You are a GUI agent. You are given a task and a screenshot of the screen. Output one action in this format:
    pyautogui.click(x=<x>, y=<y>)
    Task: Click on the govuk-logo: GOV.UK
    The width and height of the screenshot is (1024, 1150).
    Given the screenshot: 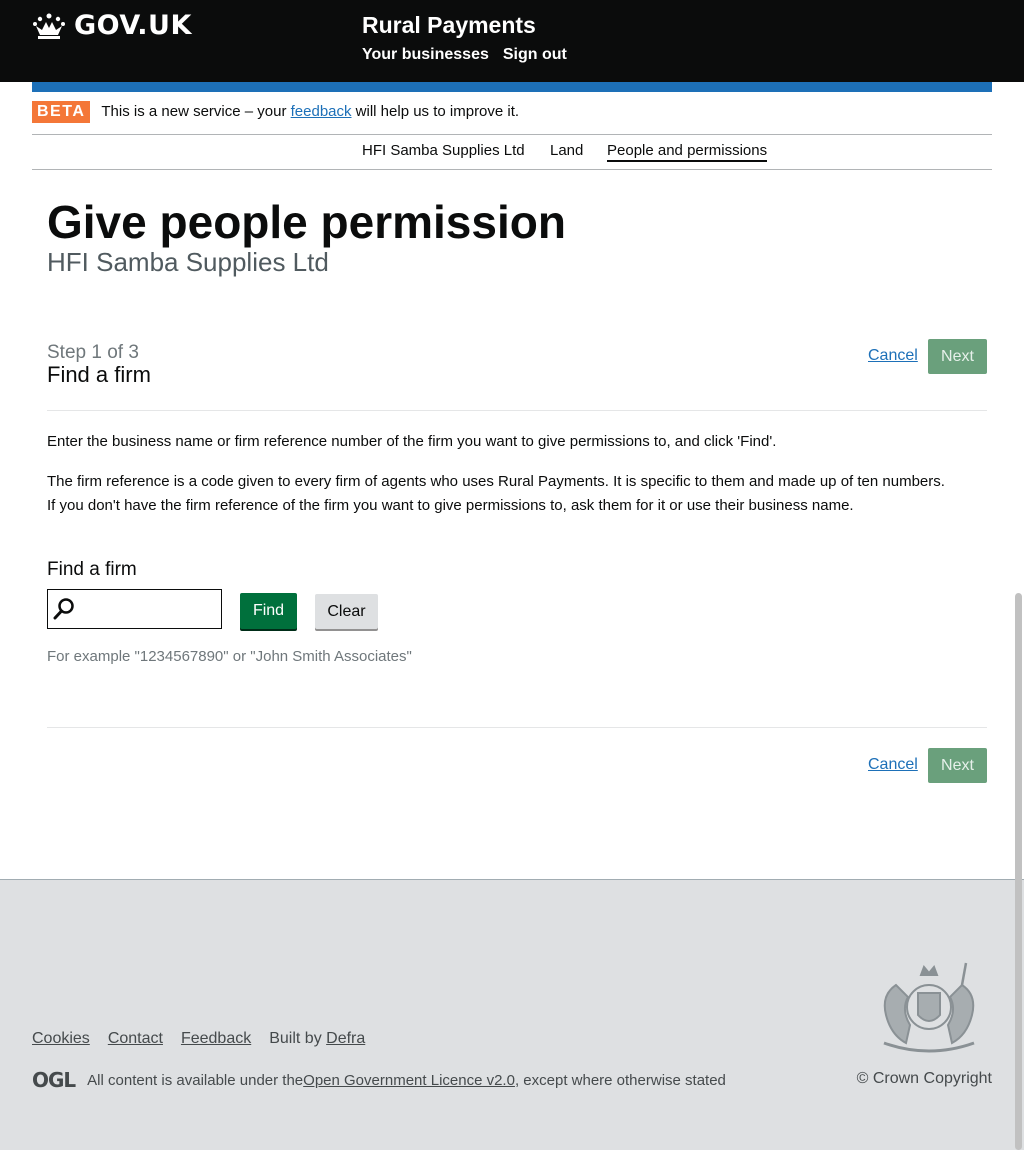 What is the action you would take?
    pyautogui.click(x=112, y=25)
    